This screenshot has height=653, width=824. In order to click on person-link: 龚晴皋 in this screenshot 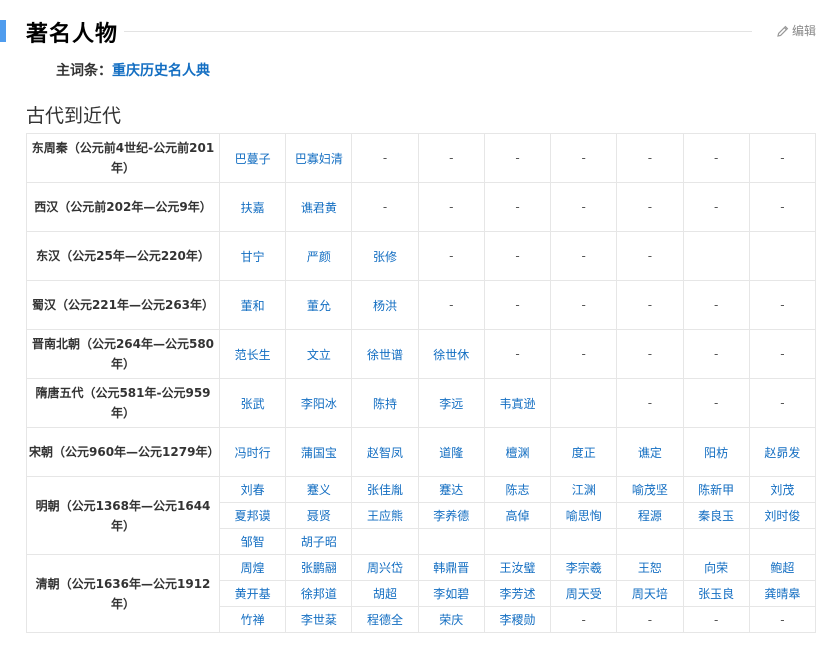, I will do `click(782, 593)`.